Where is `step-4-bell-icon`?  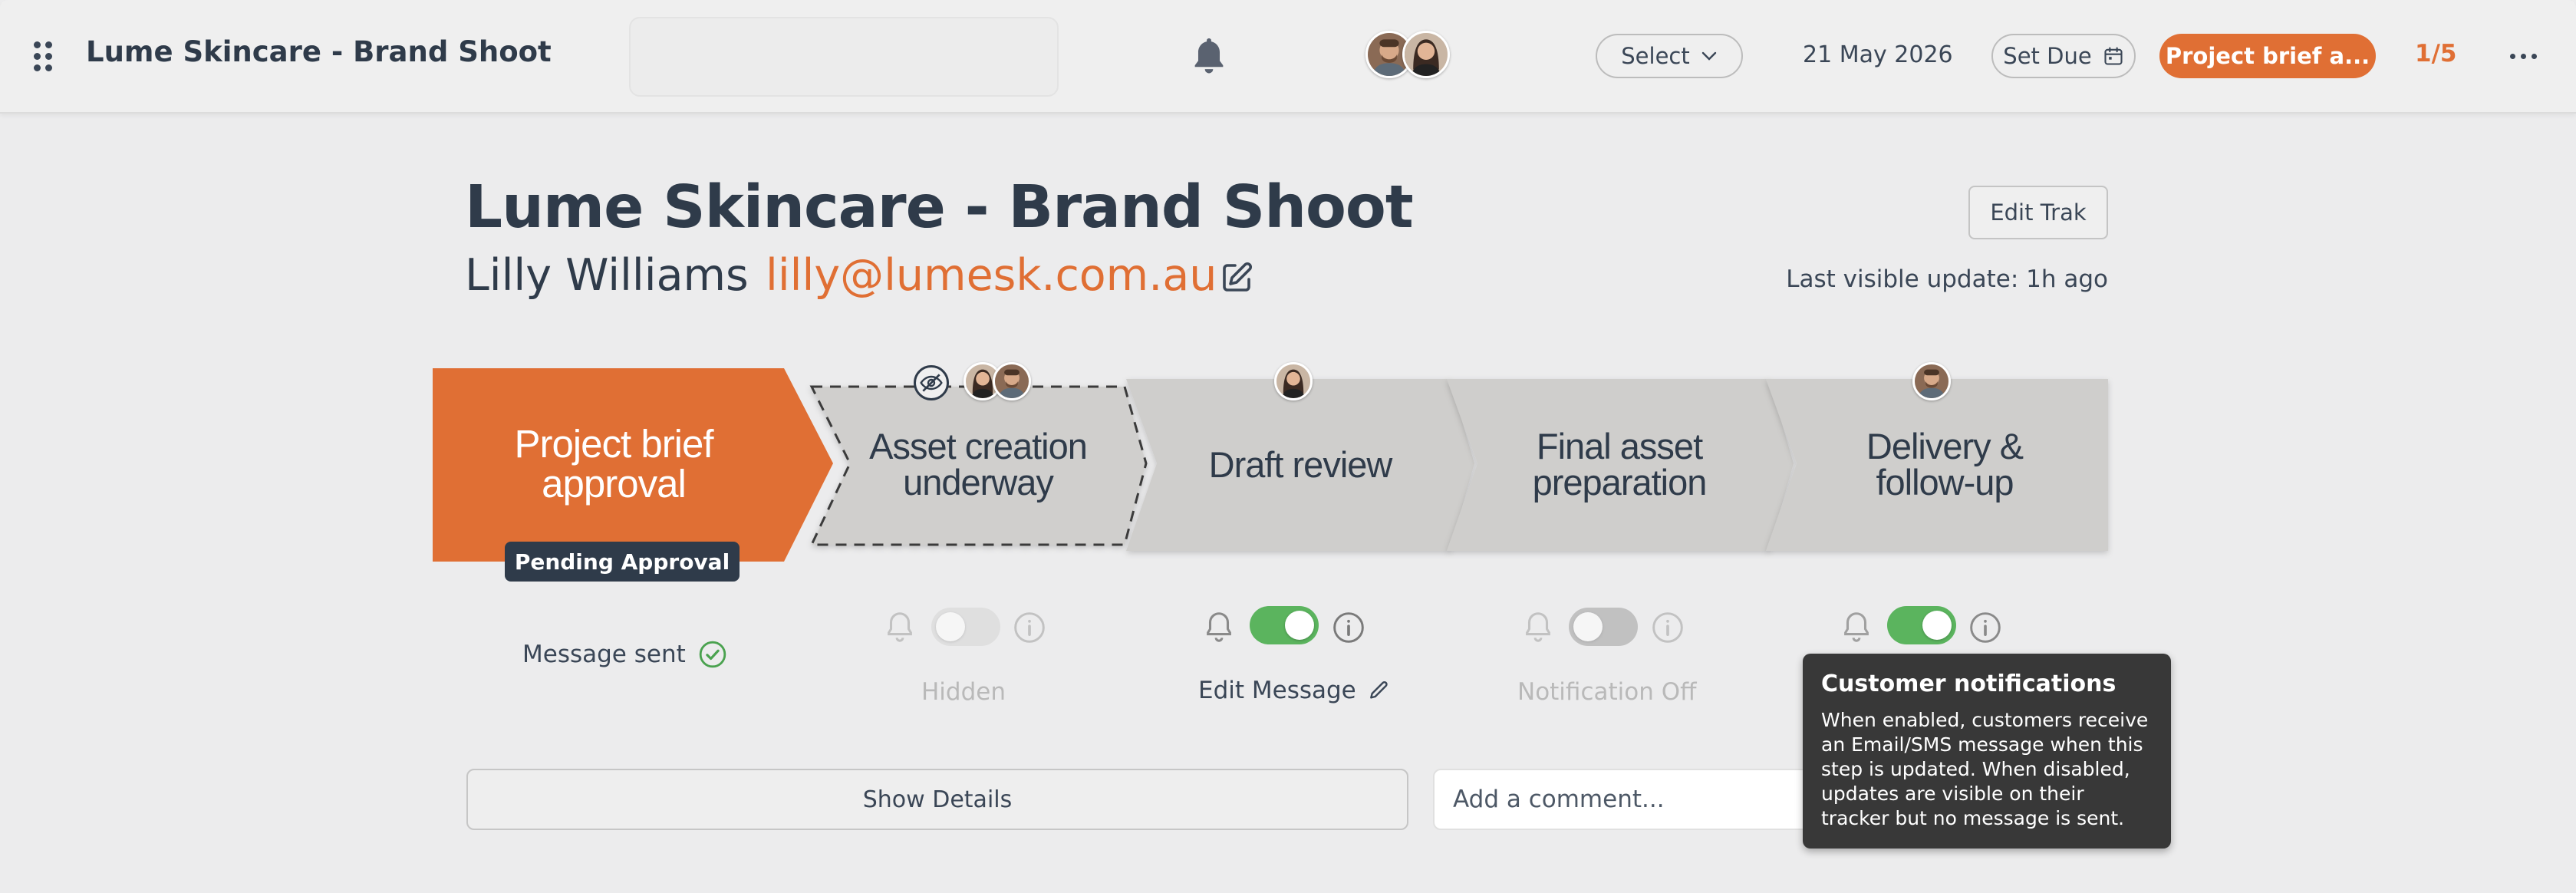
step-4-bell-icon is located at coordinates (1538, 627).